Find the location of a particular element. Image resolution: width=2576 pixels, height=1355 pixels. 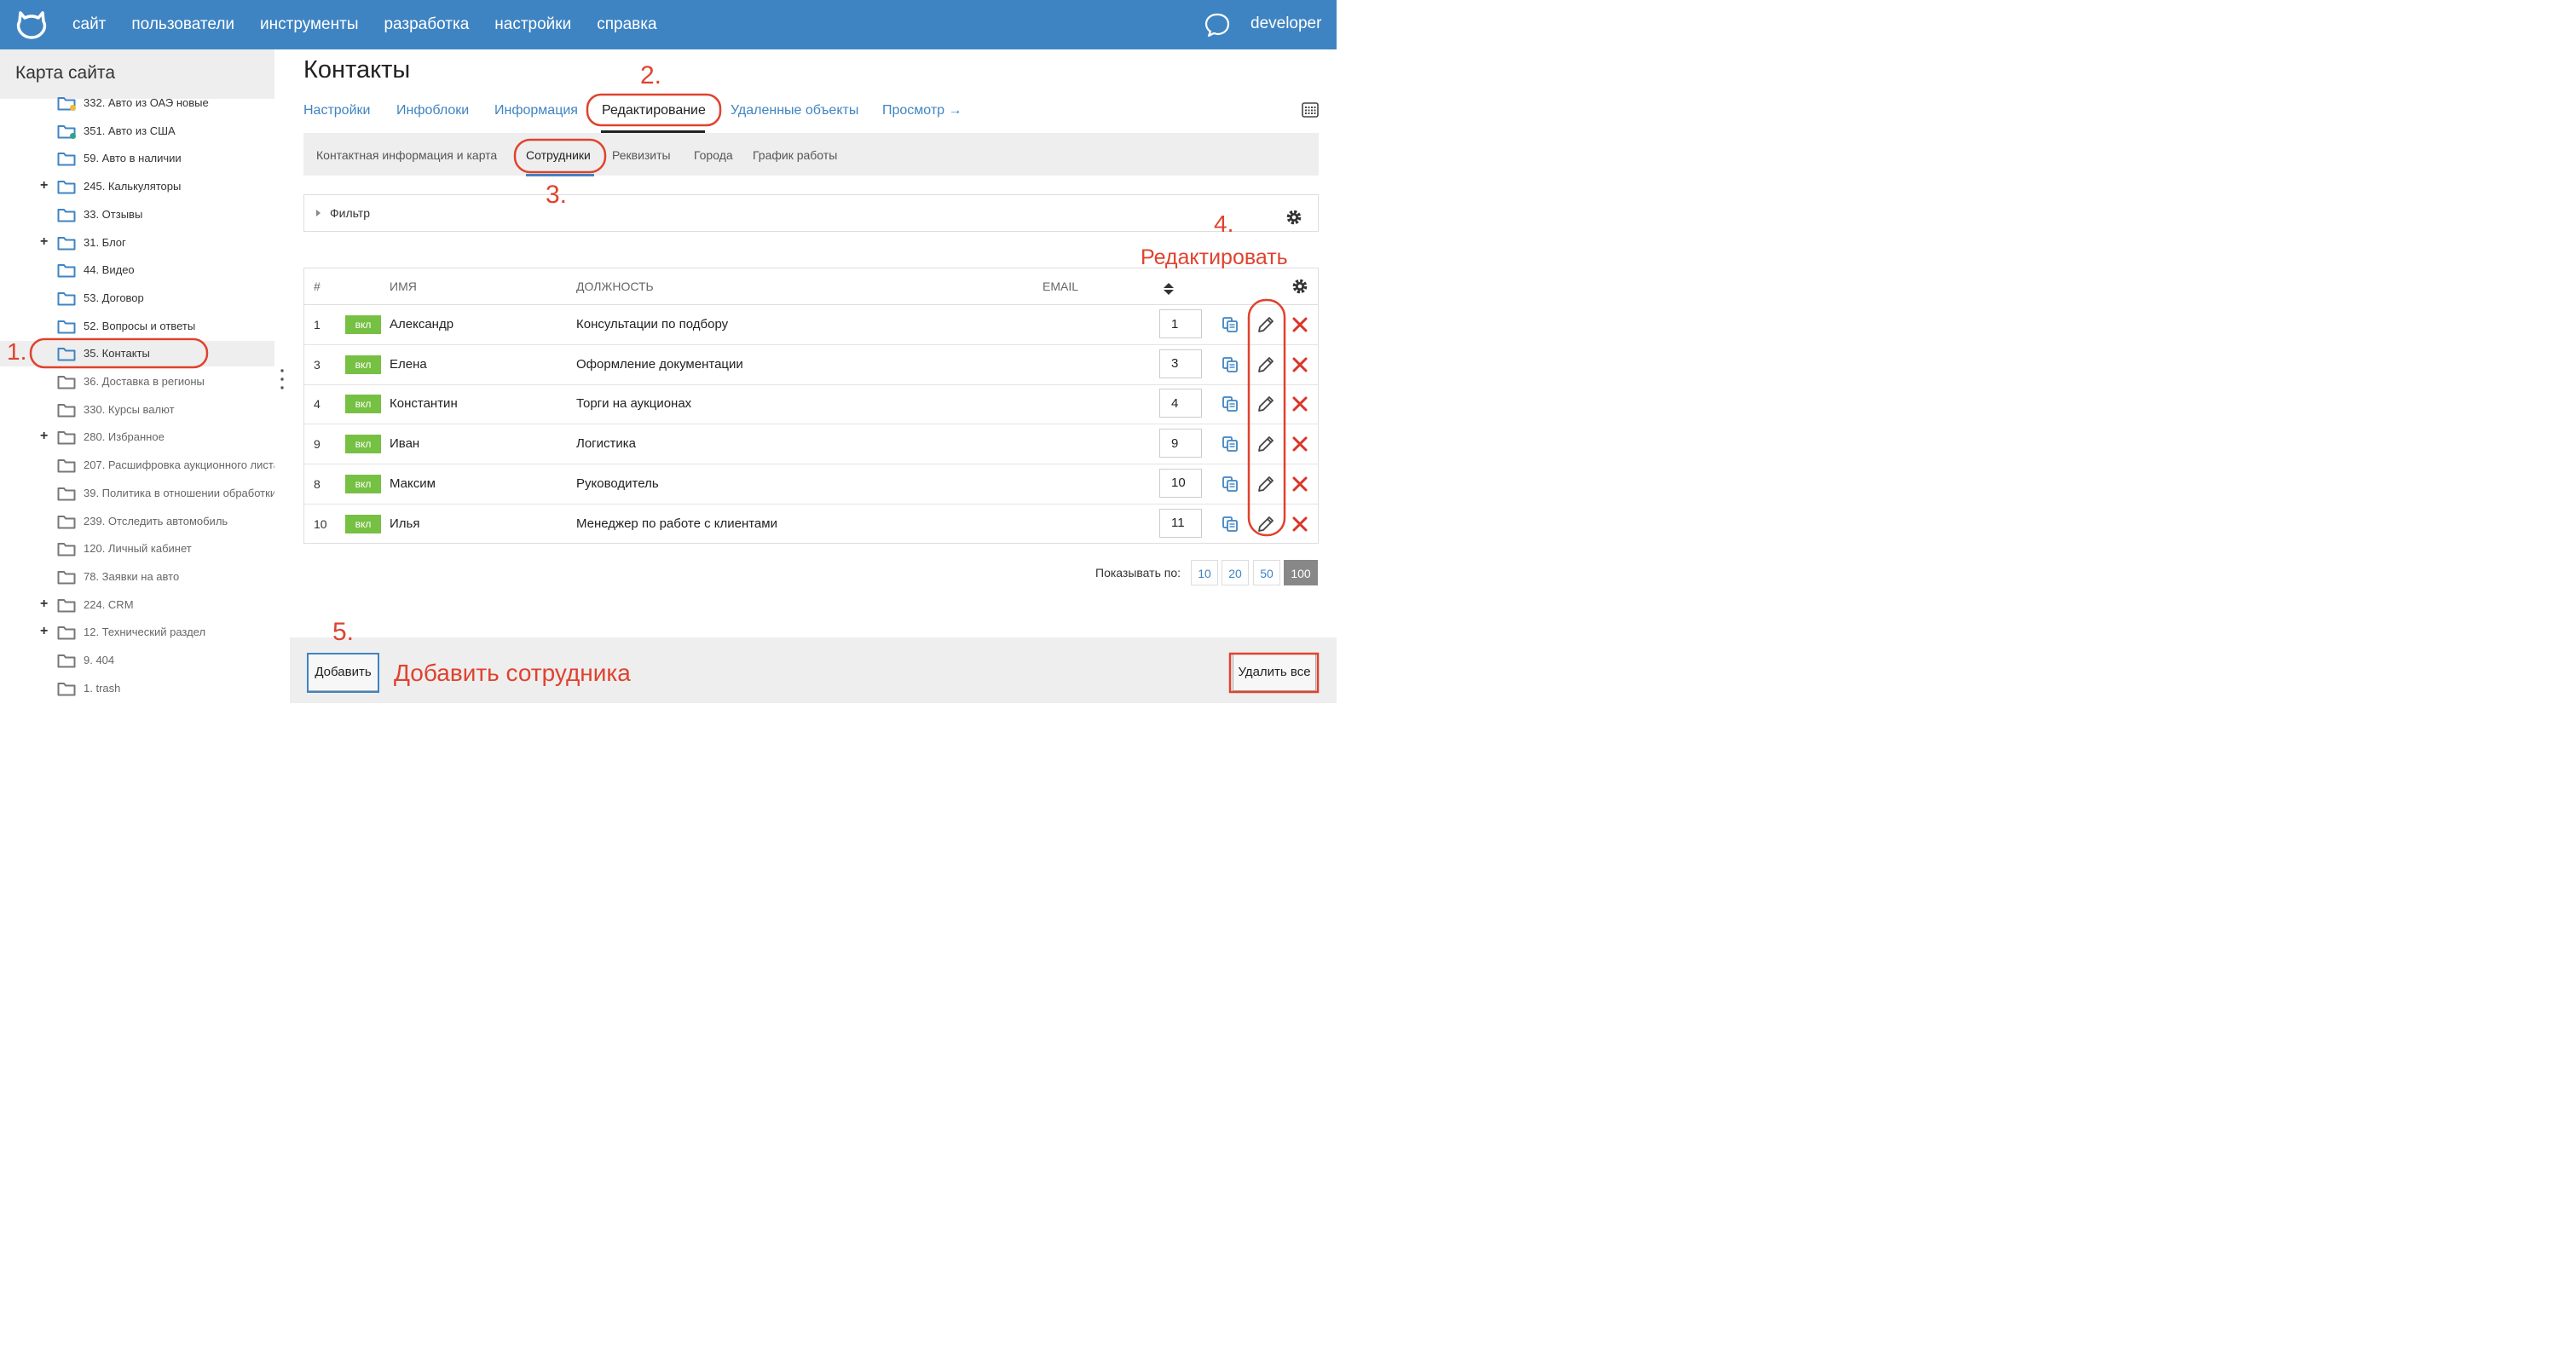

nav-development: разработка is located at coordinates (426, 24).